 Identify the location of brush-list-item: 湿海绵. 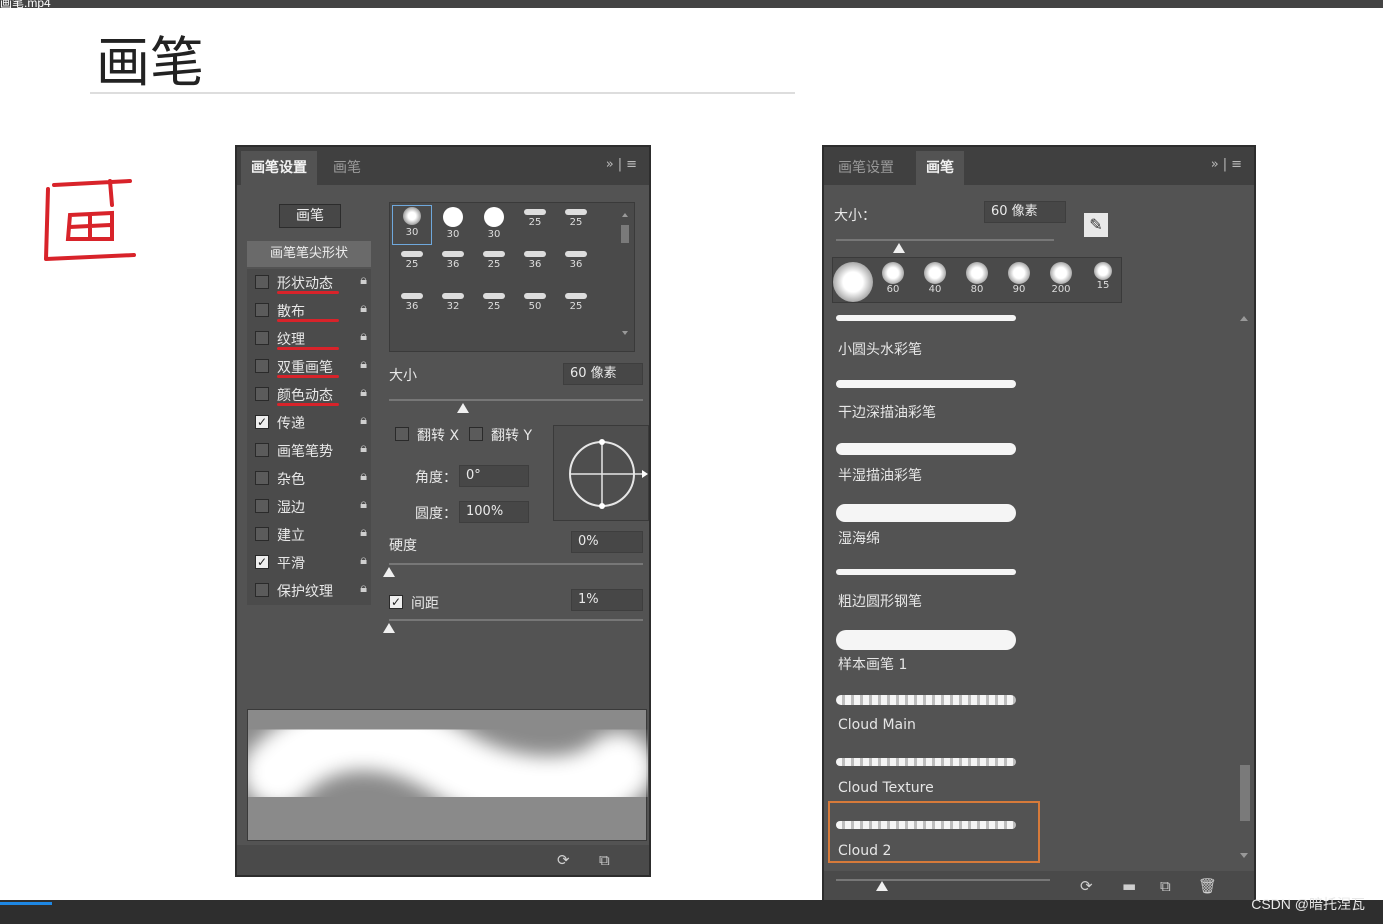
(935, 527).